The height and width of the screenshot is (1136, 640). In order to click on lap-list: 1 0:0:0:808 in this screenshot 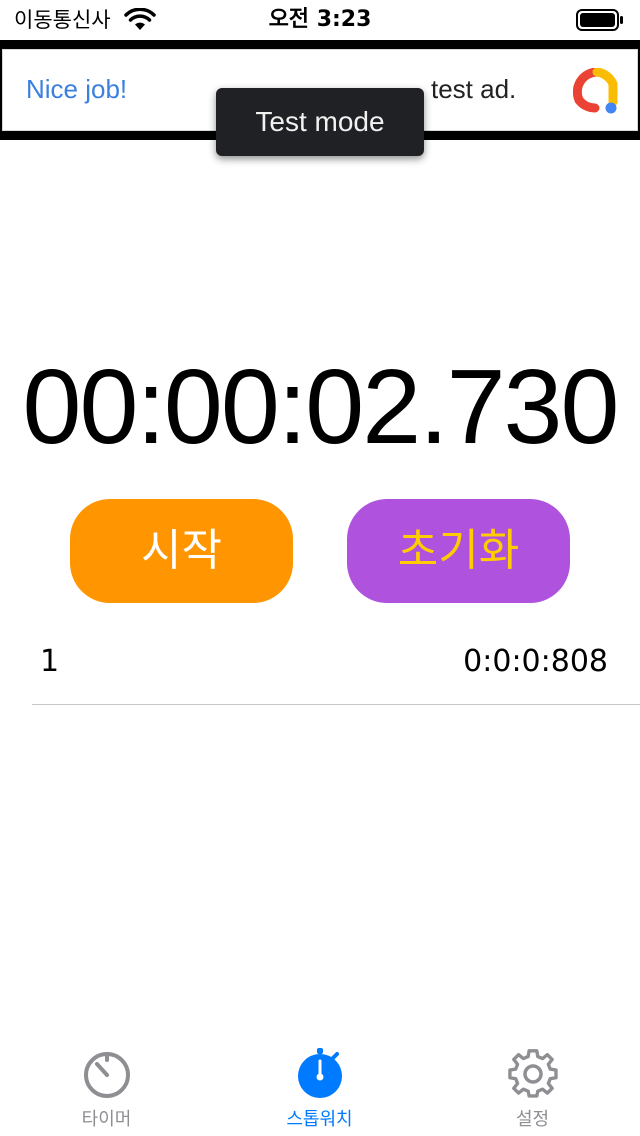, I will do `click(336, 664)`.